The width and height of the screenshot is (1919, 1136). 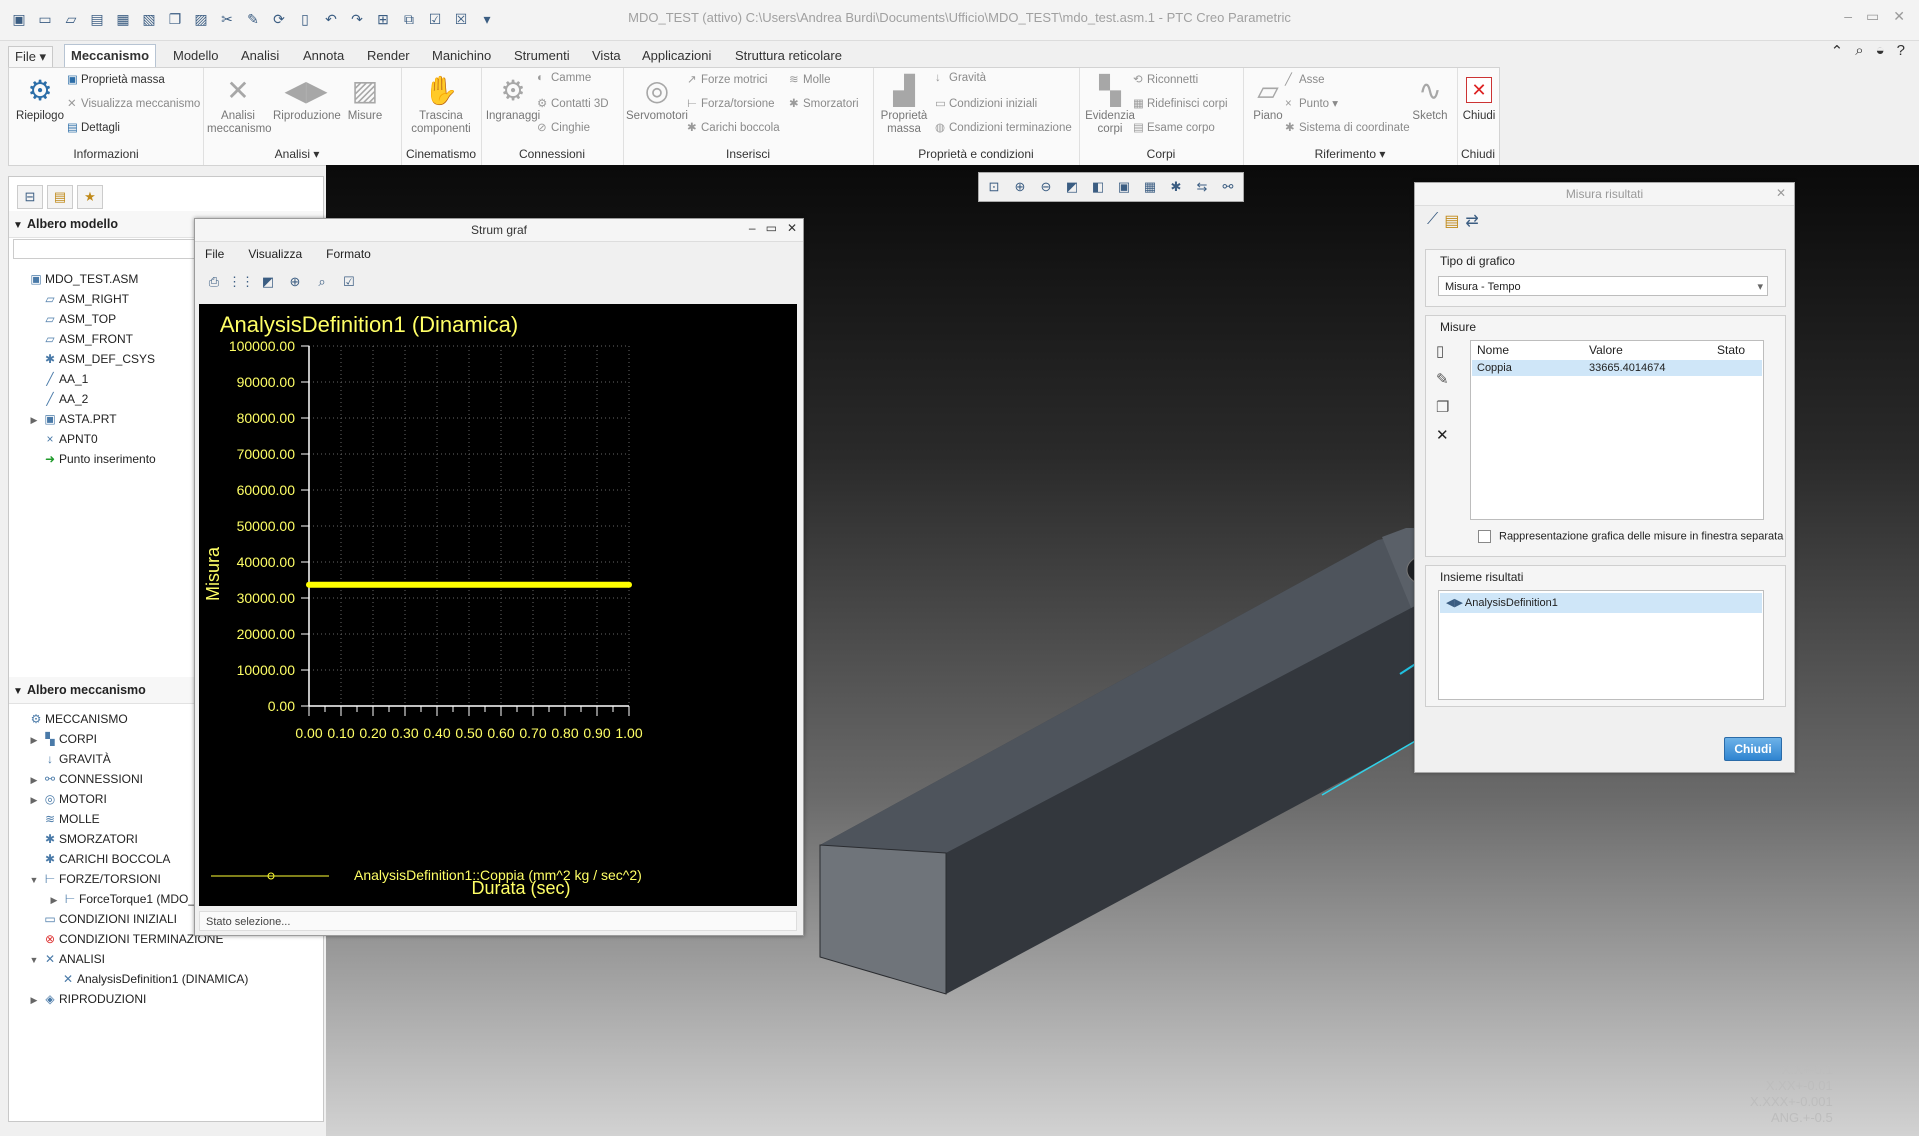 I want to click on trascina-componenti-button: ✋ Trascina componenti, so click(x=441, y=104).